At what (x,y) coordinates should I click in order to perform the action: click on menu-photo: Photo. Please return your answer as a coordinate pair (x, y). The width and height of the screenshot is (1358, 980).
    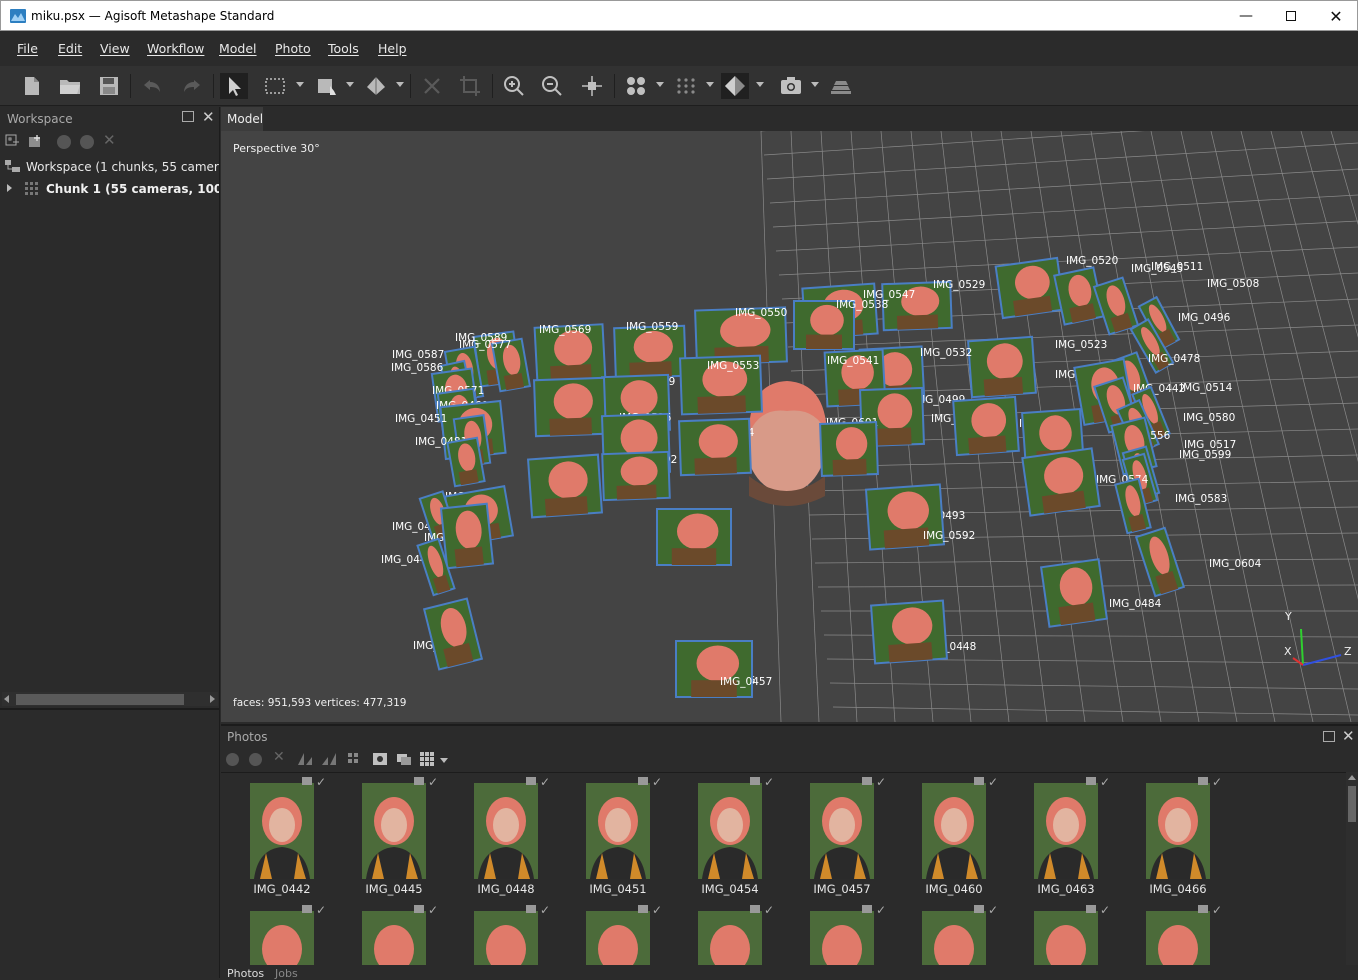
    Looking at the image, I should click on (293, 48).